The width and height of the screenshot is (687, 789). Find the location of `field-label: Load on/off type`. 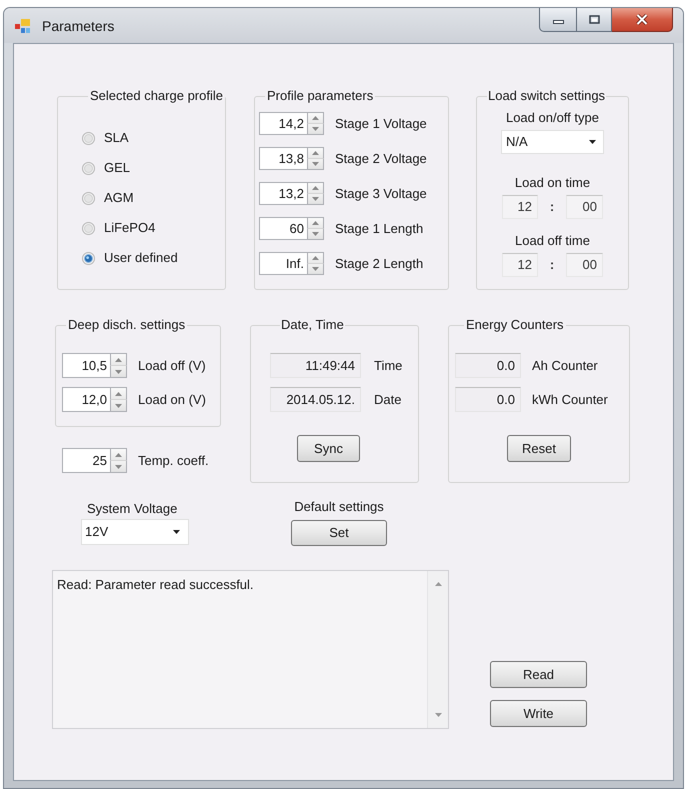

field-label: Load on/off type is located at coordinates (552, 118).